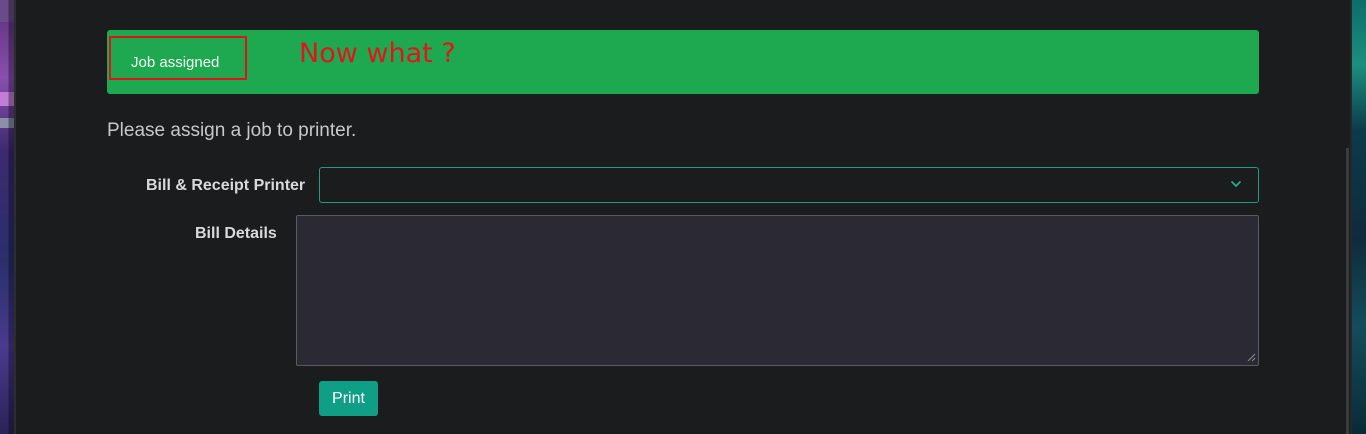 Image resolution: width=1366 pixels, height=434 pixels. Describe the element at coordinates (348, 398) in the screenshot. I see `print-button: Print` at that location.